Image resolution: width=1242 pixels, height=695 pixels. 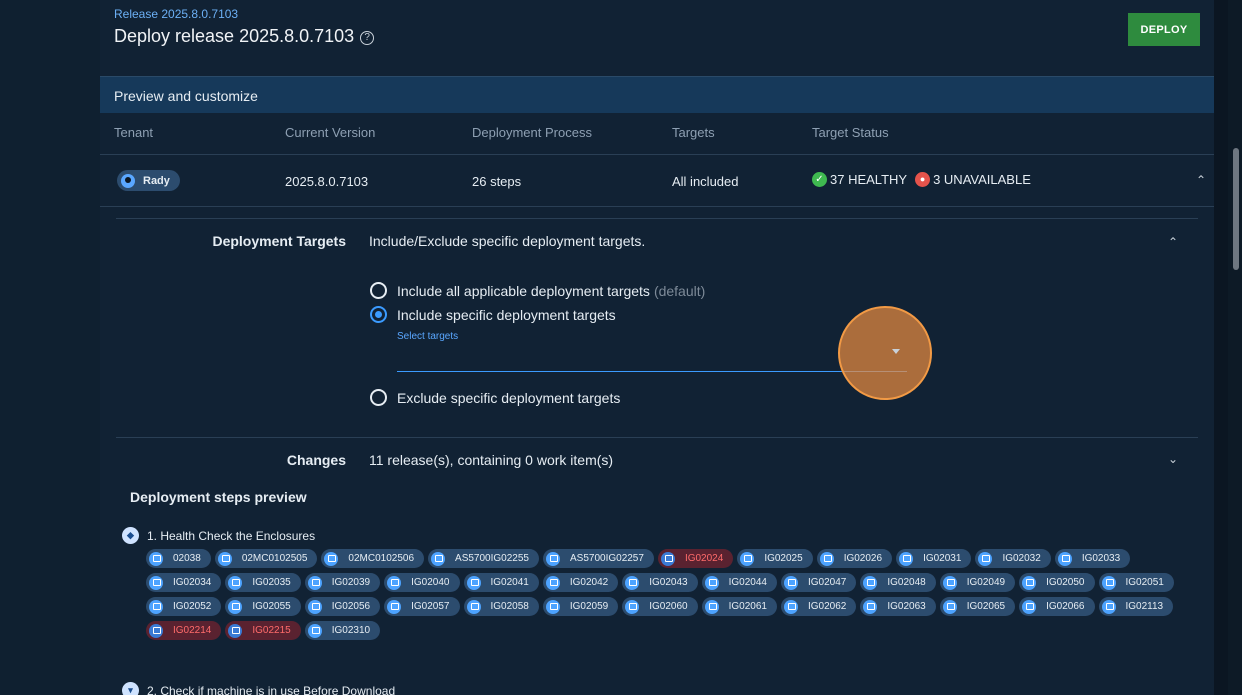 I want to click on machine-chip: IG02056, so click(x=342, y=606).